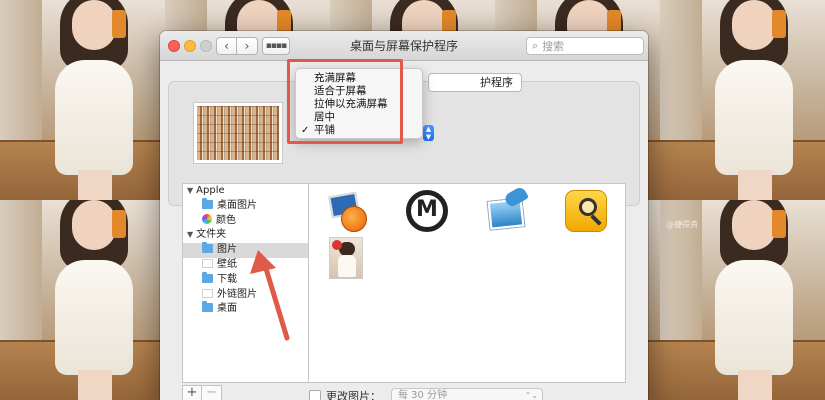 This screenshot has height=400, width=825. I want to click on forward-button: ›, so click(247, 46).